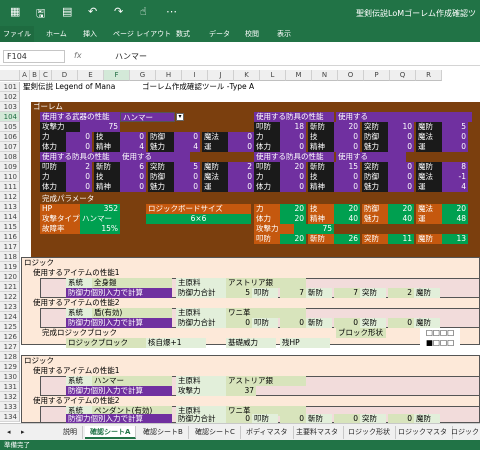 This screenshot has height=450, width=480. What do you see at coordinates (10, 127) in the screenshot?
I see `row-header-105: 105` at bounding box center [10, 127].